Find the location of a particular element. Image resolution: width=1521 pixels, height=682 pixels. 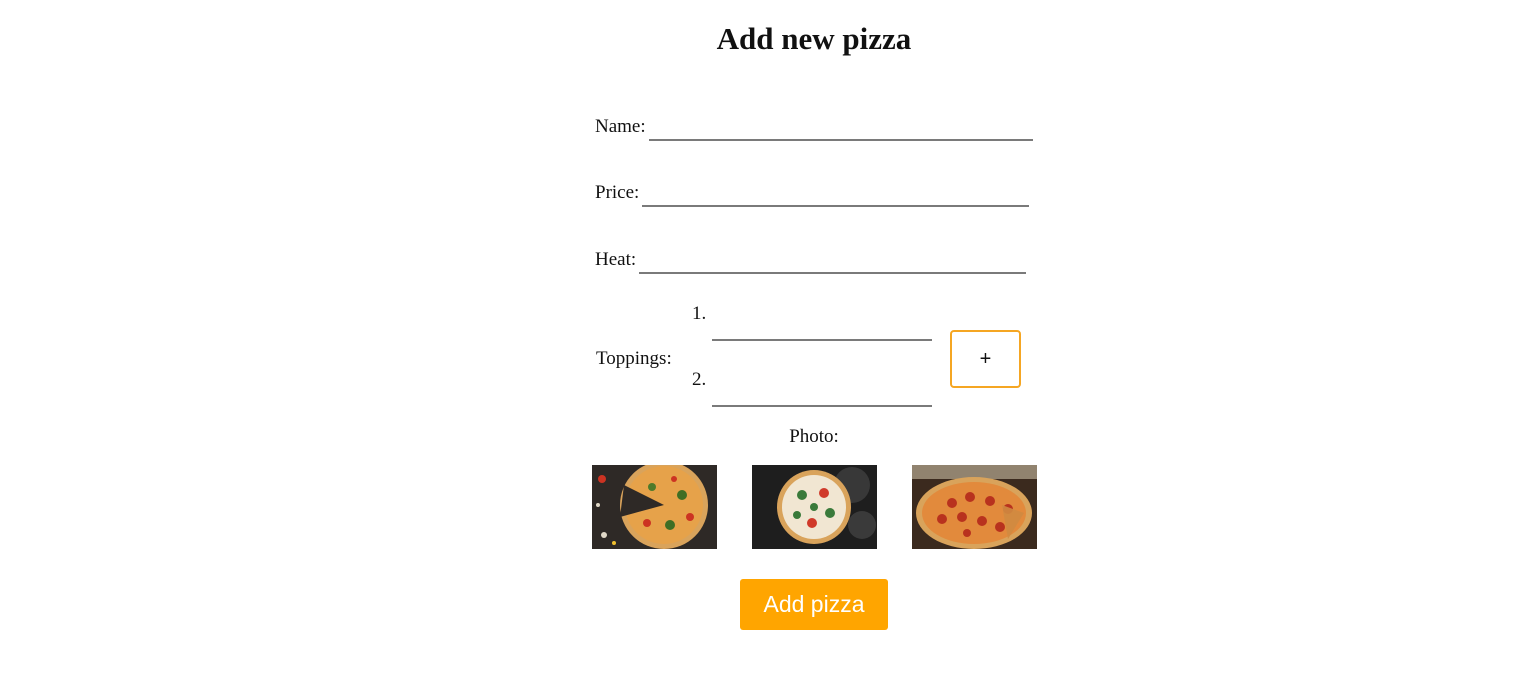

pepperoni-pizza-image is located at coordinates (974, 507).